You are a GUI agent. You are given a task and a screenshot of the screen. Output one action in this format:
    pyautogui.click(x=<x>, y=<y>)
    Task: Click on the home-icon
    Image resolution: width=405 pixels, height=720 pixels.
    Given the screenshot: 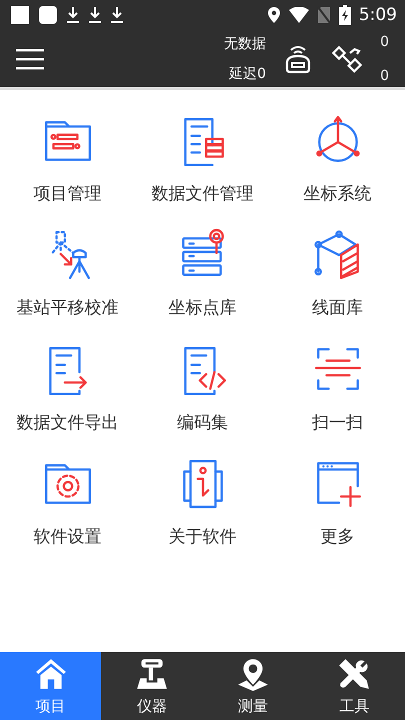 What is the action you would take?
    pyautogui.click(x=51, y=673)
    